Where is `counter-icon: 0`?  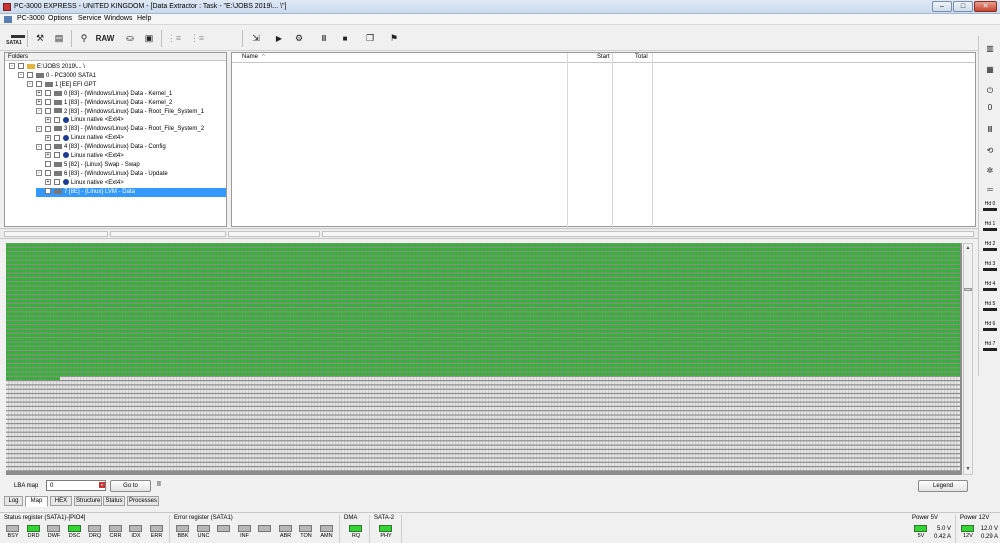
counter-icon: 0 is located at coordinates (990, 108).